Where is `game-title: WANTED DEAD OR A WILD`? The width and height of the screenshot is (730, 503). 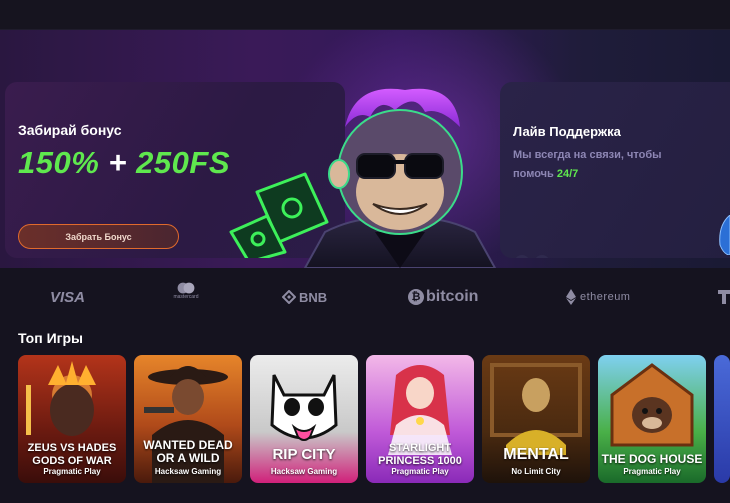
game-title: WANTED DEAD OR A WILD is located at coordinates (188, 451).